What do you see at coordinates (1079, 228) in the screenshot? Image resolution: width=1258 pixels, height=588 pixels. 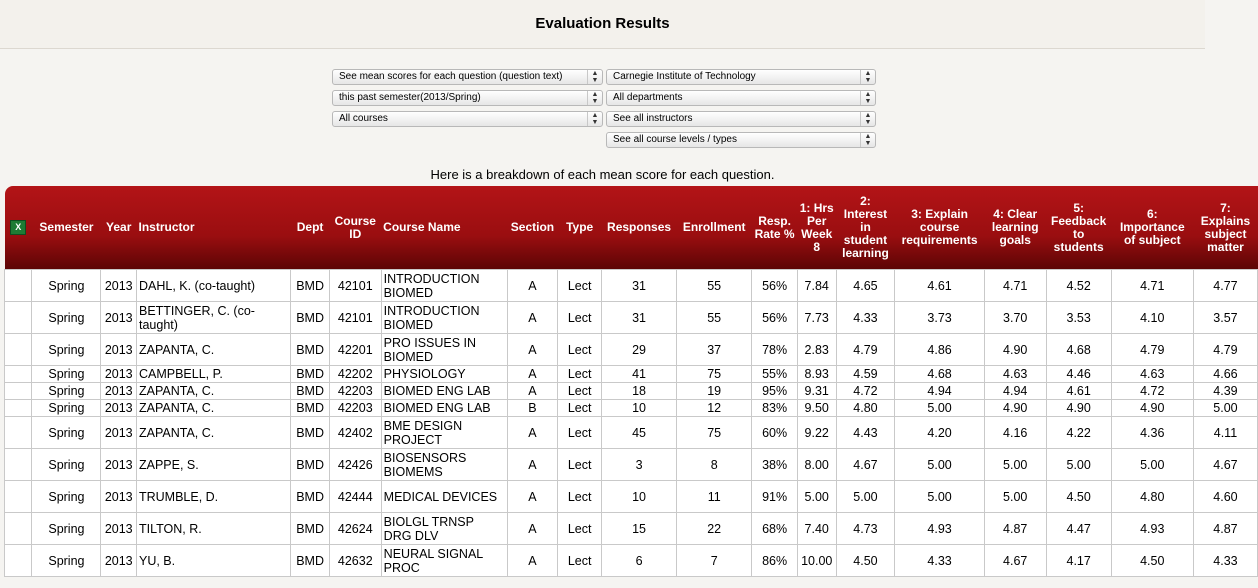 I see `col-q5: 5: Feedback to students` at bounding box center [1079, 228].